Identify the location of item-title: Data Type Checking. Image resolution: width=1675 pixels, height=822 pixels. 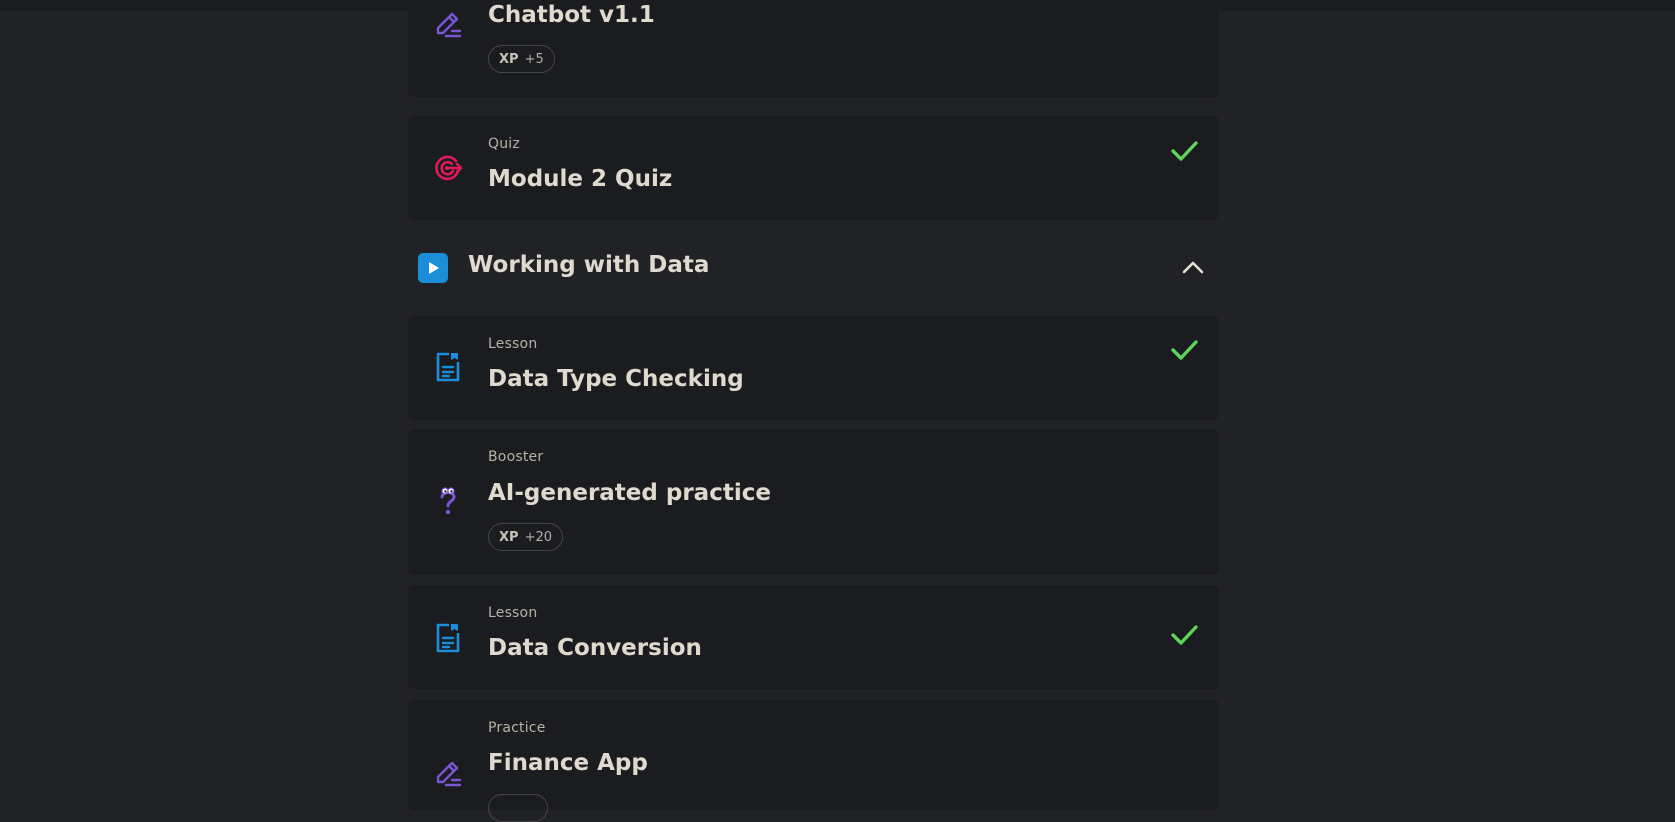
(616, 379).